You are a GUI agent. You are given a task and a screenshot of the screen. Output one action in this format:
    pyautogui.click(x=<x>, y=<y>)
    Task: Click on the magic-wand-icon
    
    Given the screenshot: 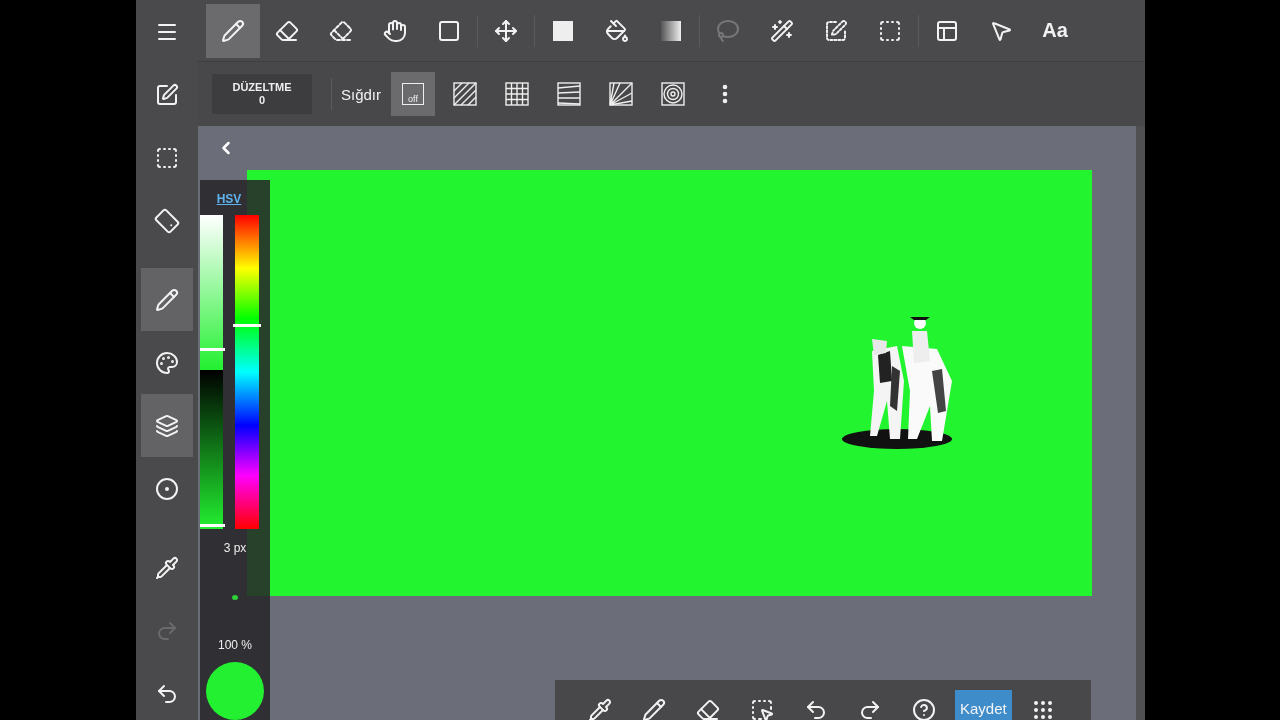 What is the action you would take?
    pyautogui.click(x=782, y=30)
    